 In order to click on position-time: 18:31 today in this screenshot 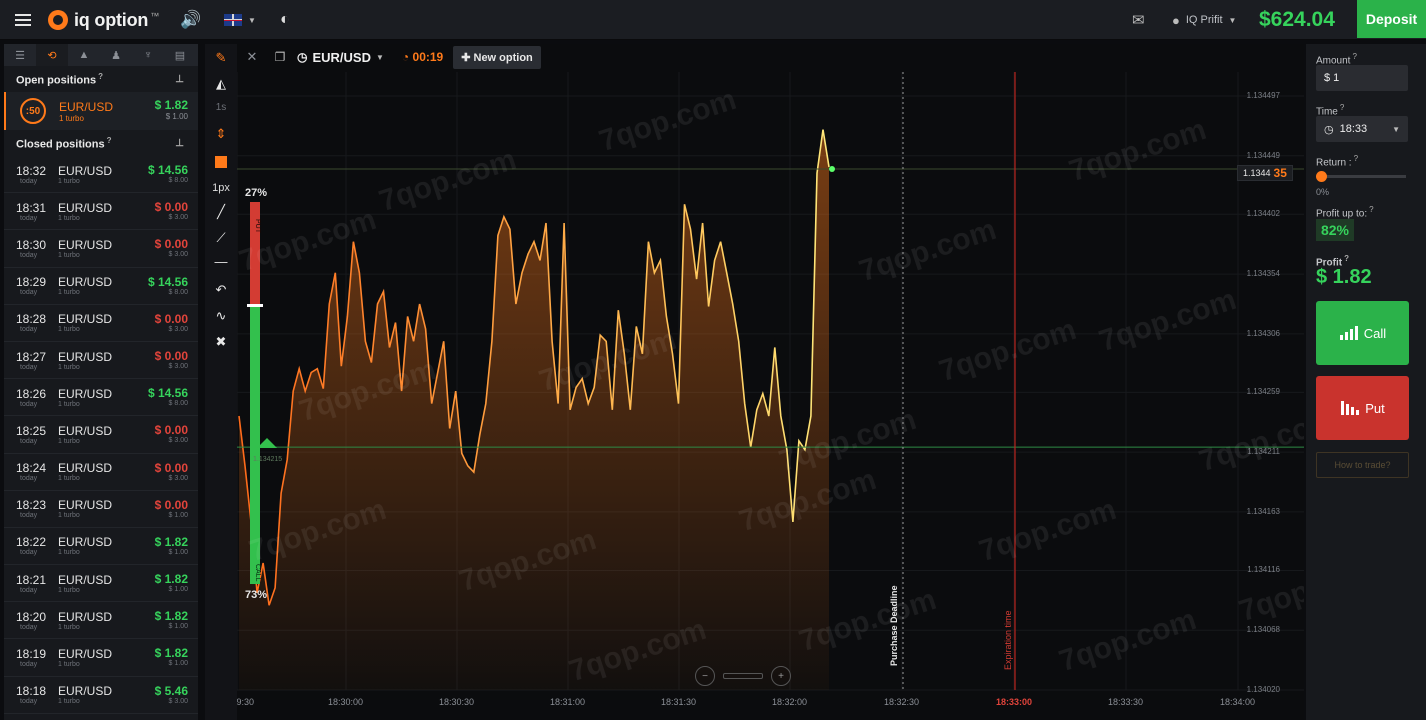, I will do `click(37, 211)`.